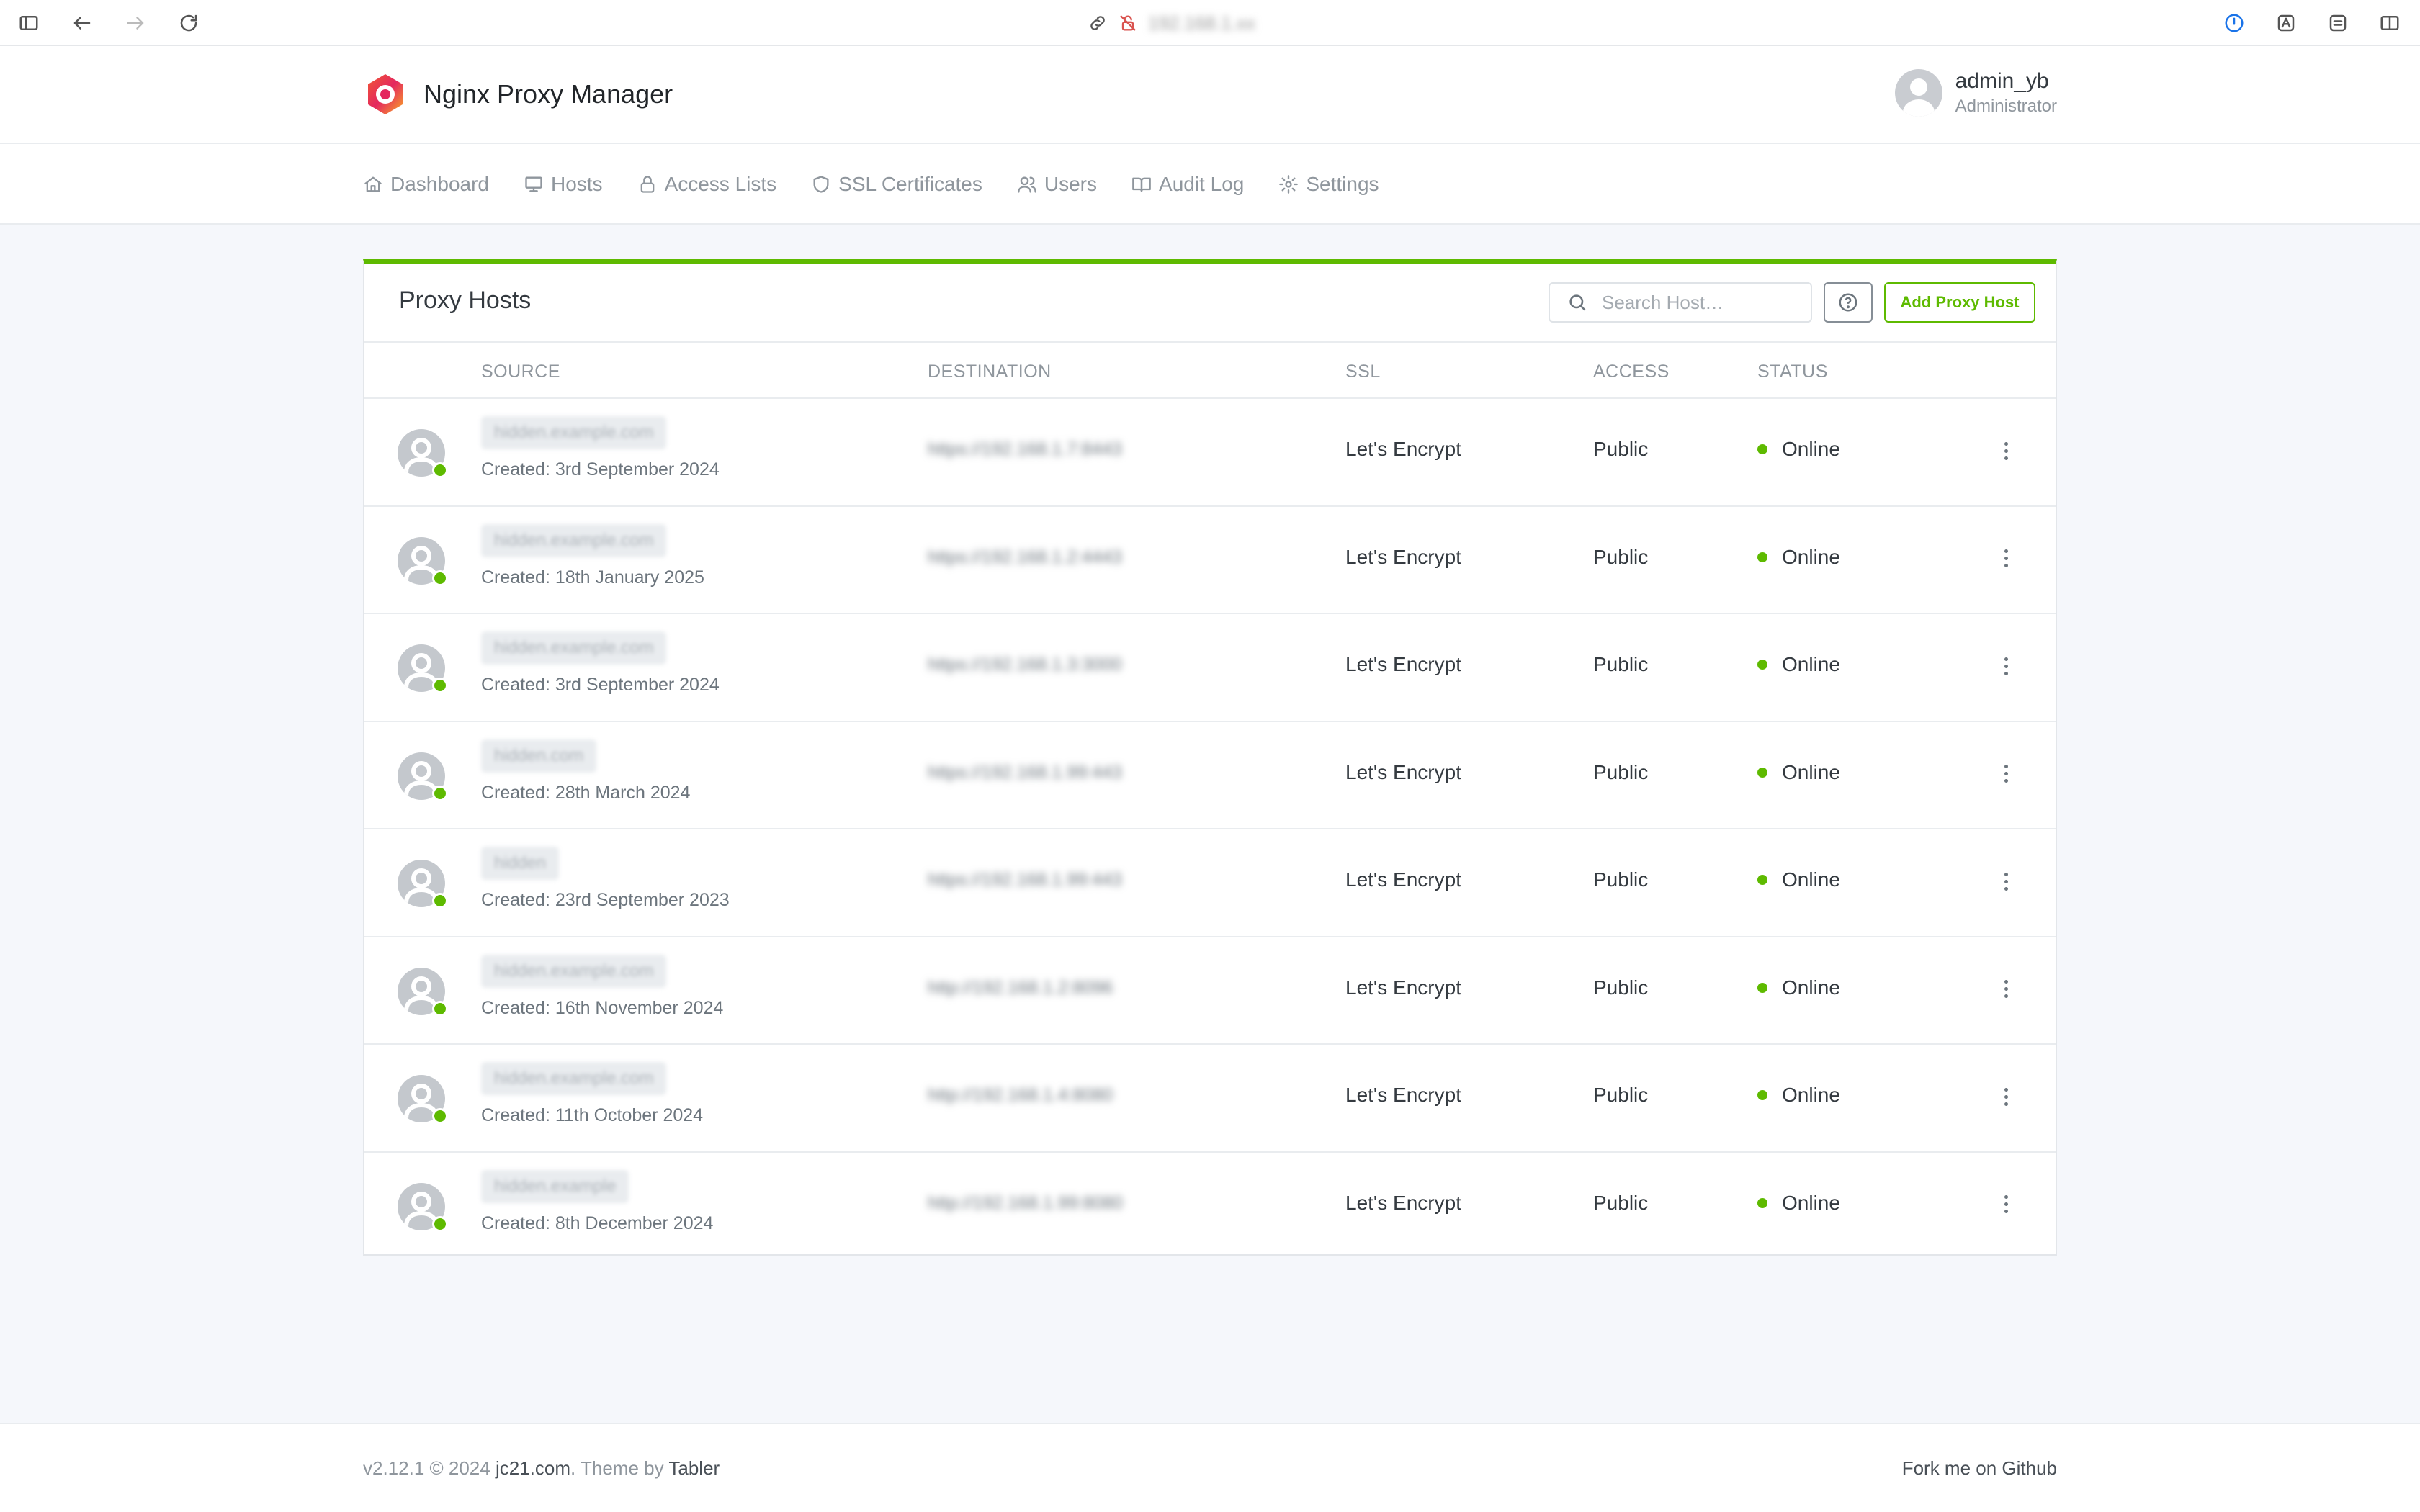 The width and height of the screenshot is (2420, 1512). What do you see at coordinates (1057, 184) in the screenshot?
I see `nav-users: Users` at bounding box center [1057, 184].